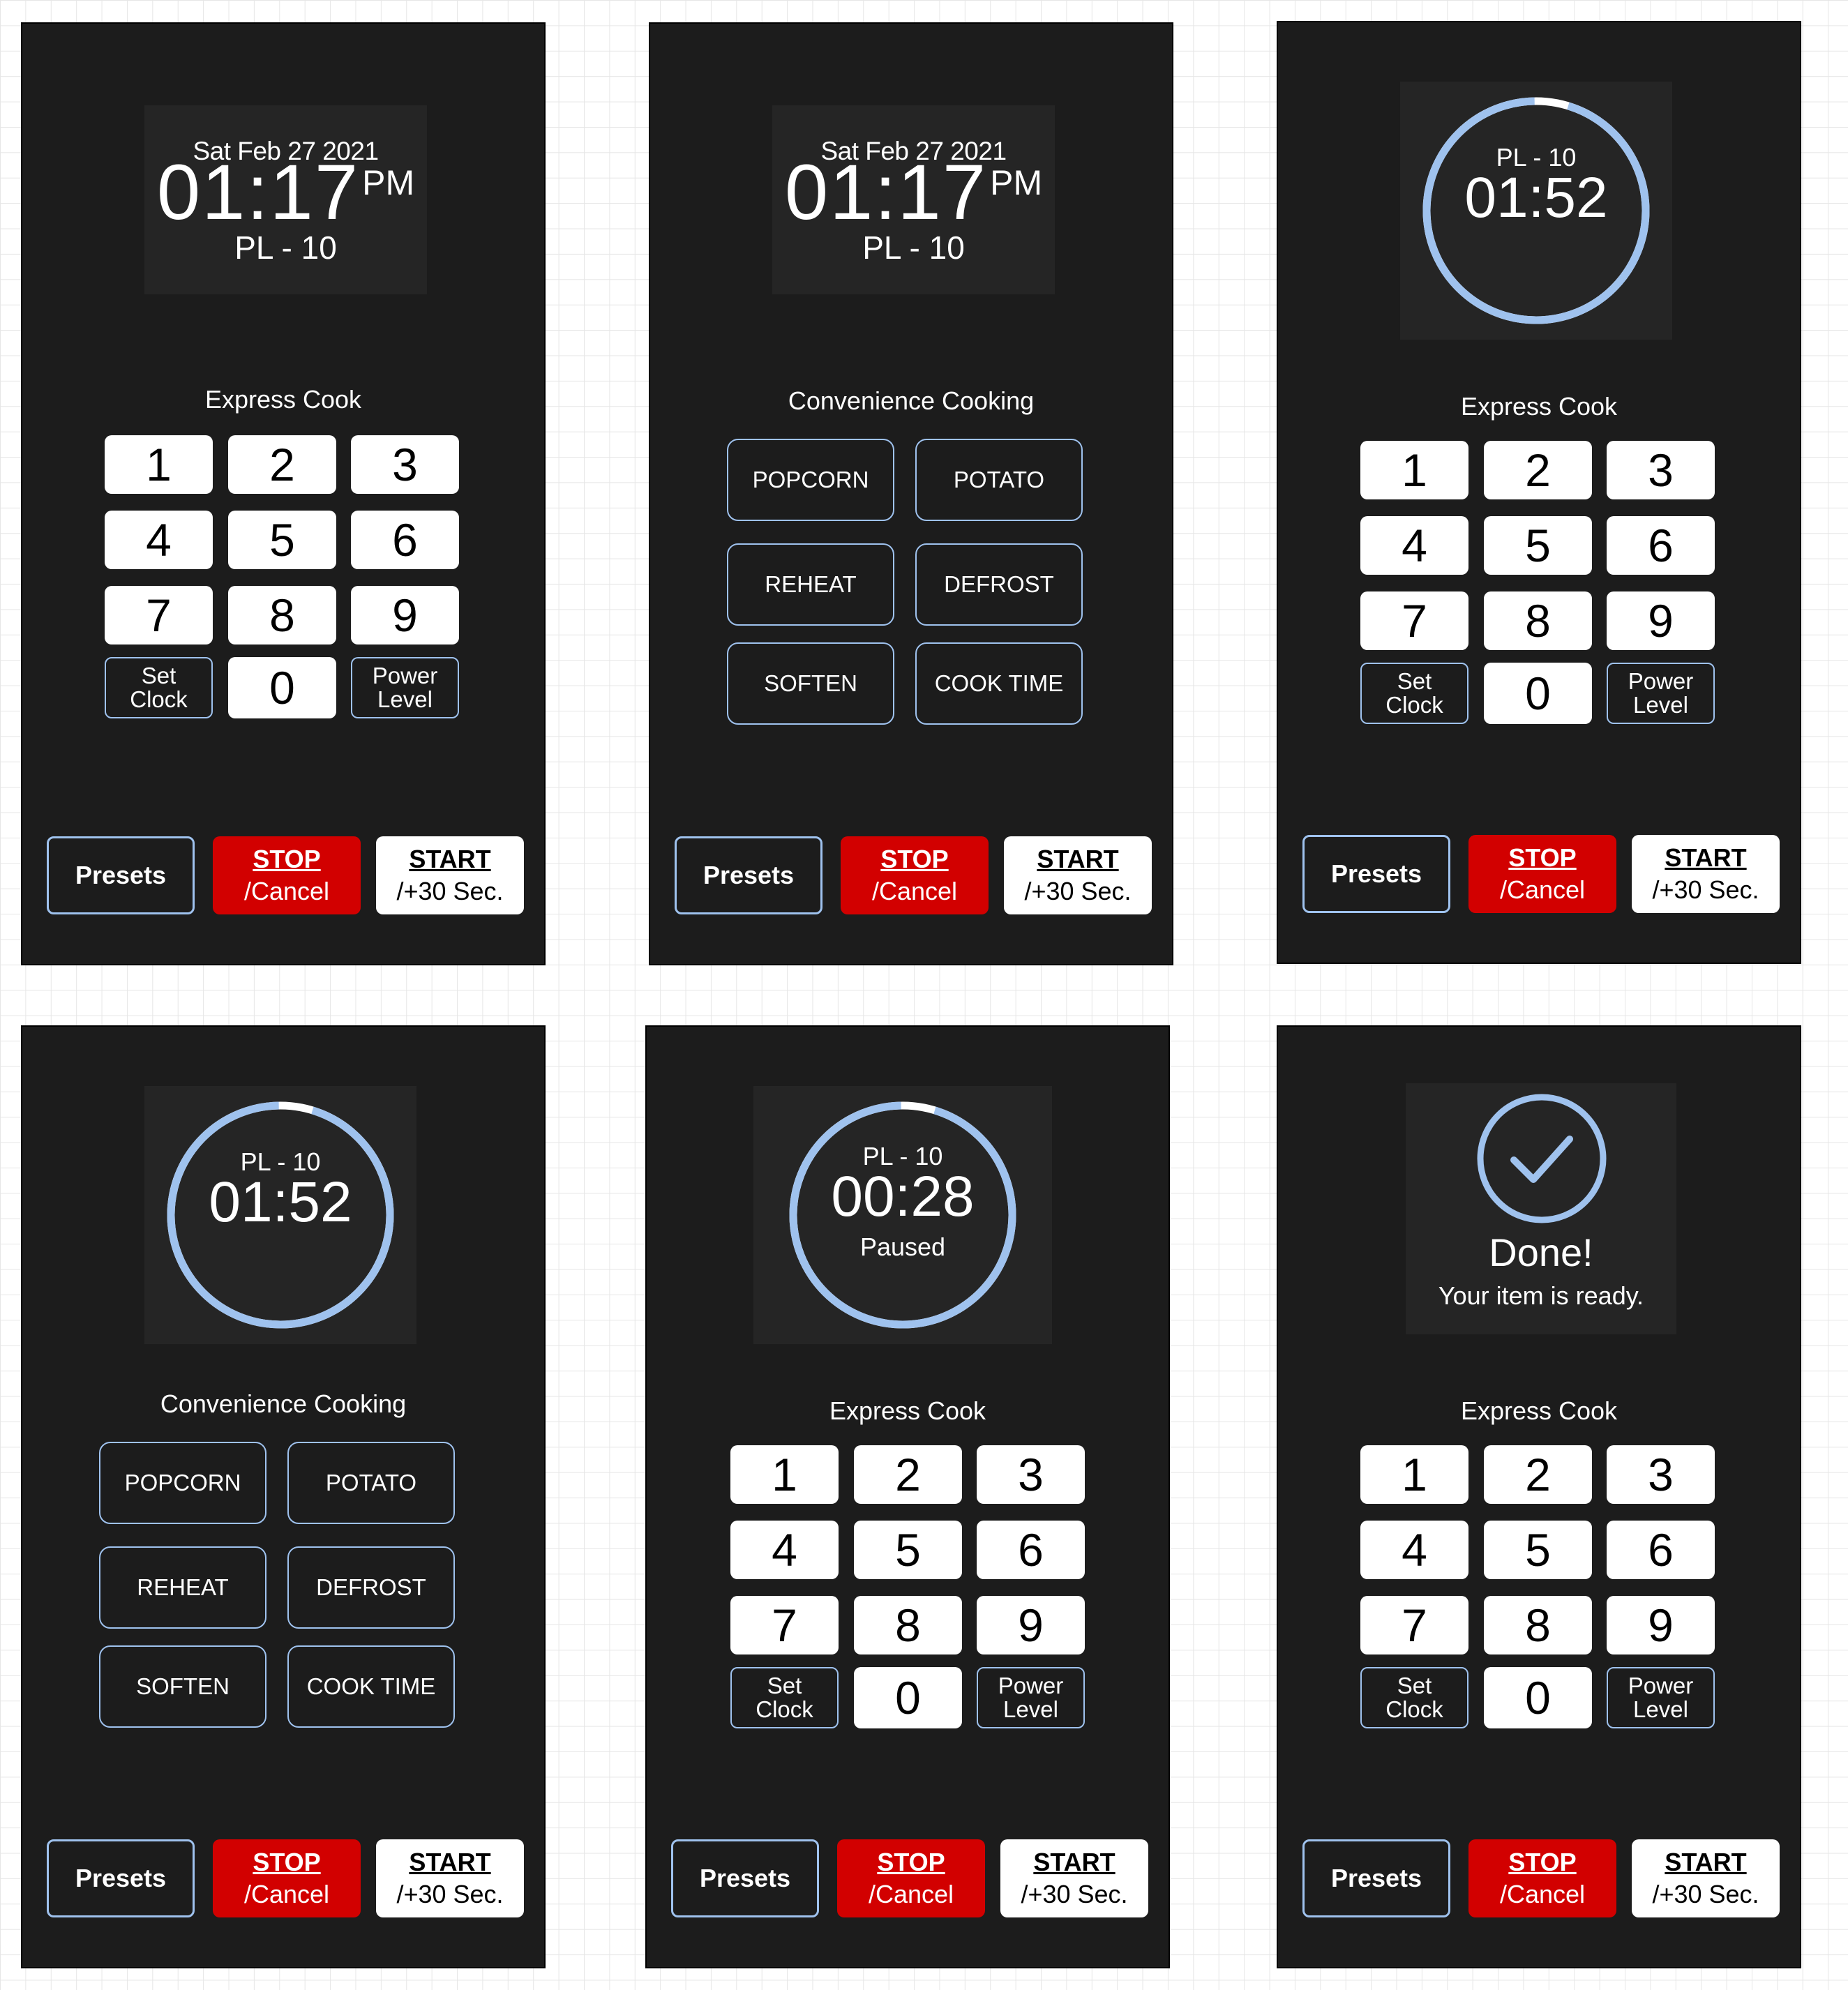 Image resolution: width=1848 pixels, height=1990 pixels. What do you see at coordinates (285, 193) in the screenshot?
I see `display-time: 01:17PM` at bounding box center [285, 193].